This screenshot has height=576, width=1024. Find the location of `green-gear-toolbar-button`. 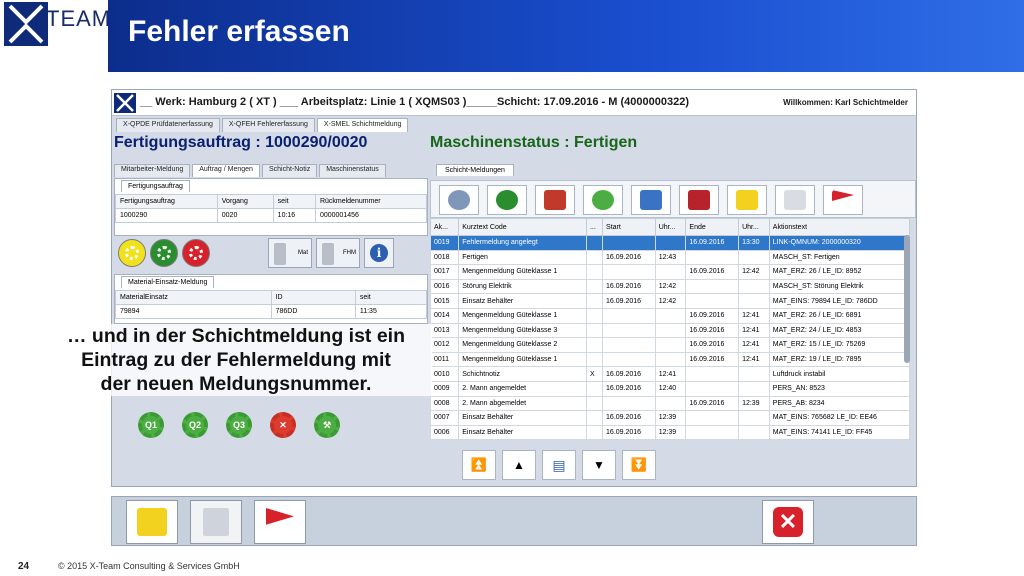

green-gear-toolbar-button is located at coordinates (507, 200).